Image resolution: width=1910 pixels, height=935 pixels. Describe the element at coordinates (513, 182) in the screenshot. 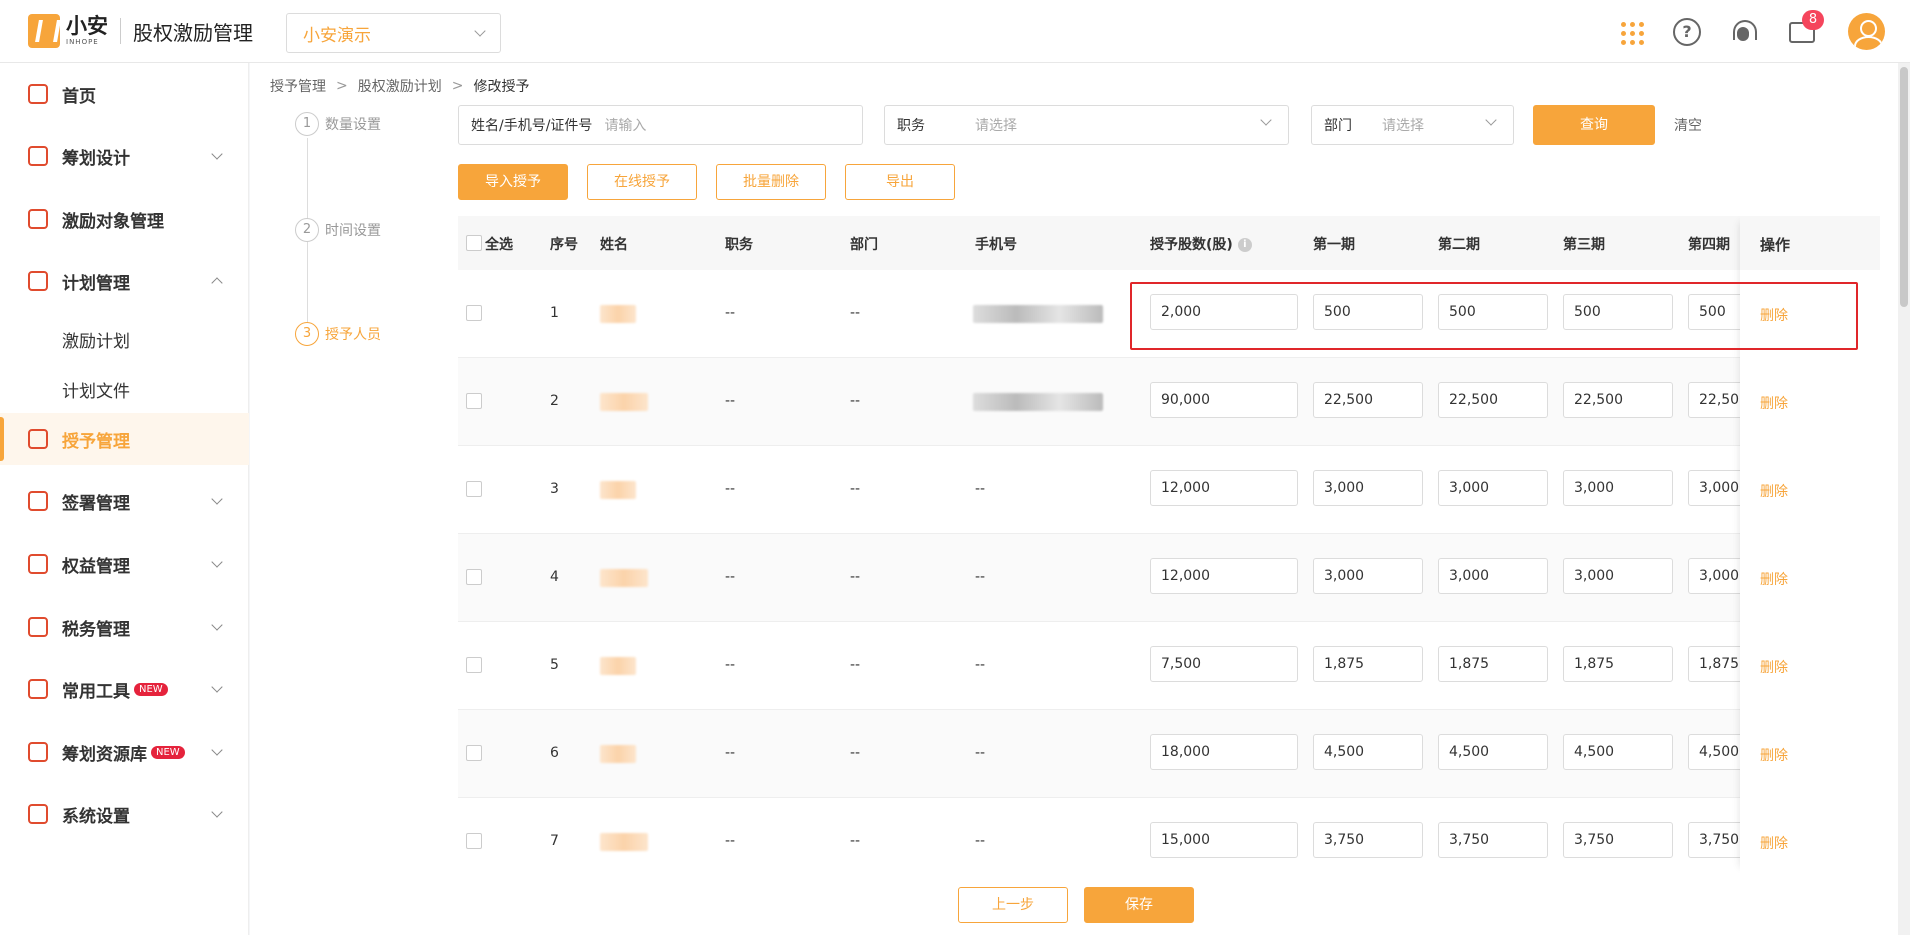

I see `import-grant-button: 导入授予` at that location.